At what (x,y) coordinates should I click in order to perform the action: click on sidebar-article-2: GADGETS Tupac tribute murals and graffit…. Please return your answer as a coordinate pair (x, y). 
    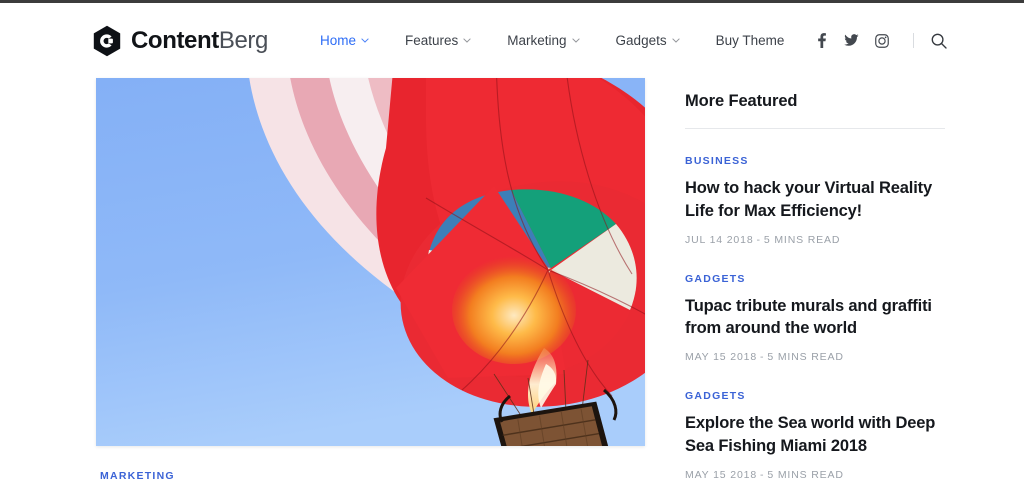
    Looking at the image, I should click on (815, 318).